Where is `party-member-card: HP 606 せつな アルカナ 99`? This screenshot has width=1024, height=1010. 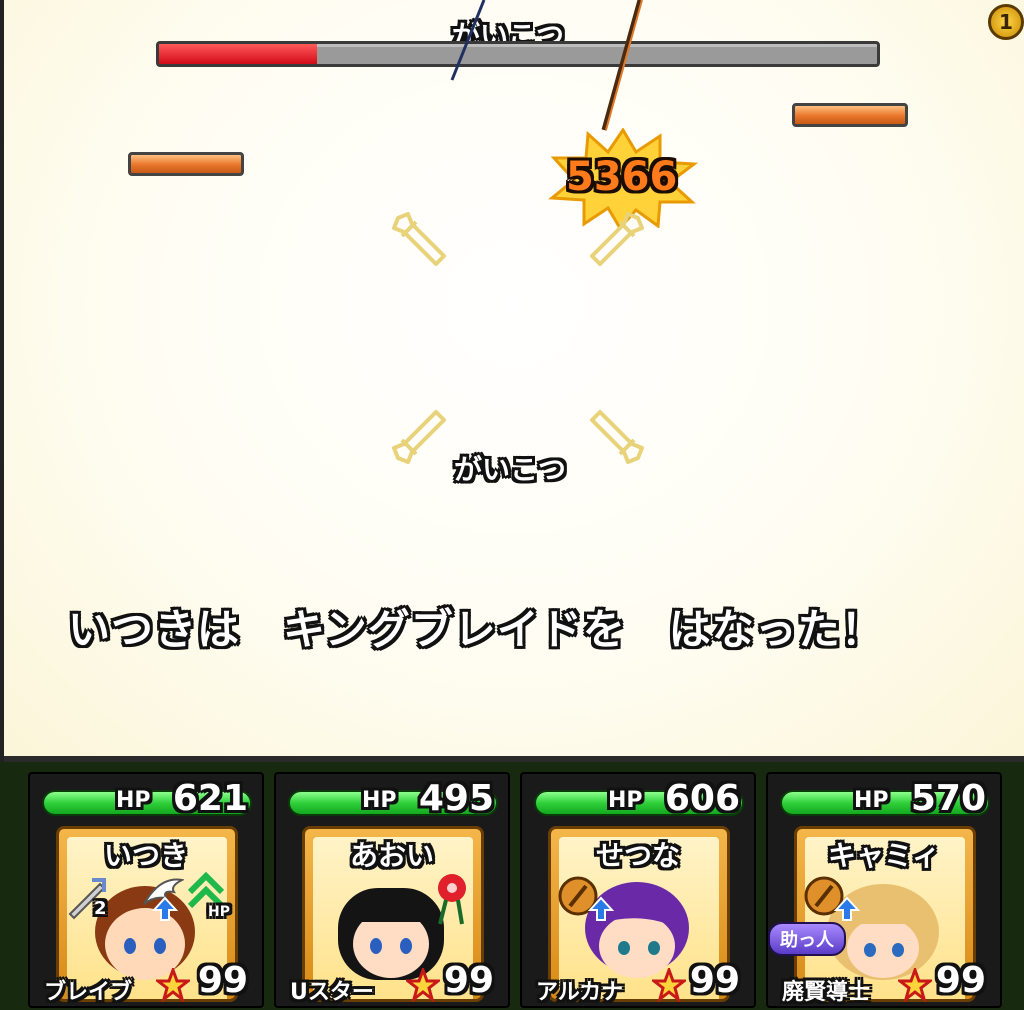 party-member-card: HP 606 せつな アルカナ 99 is located at coordinates (638, 890).